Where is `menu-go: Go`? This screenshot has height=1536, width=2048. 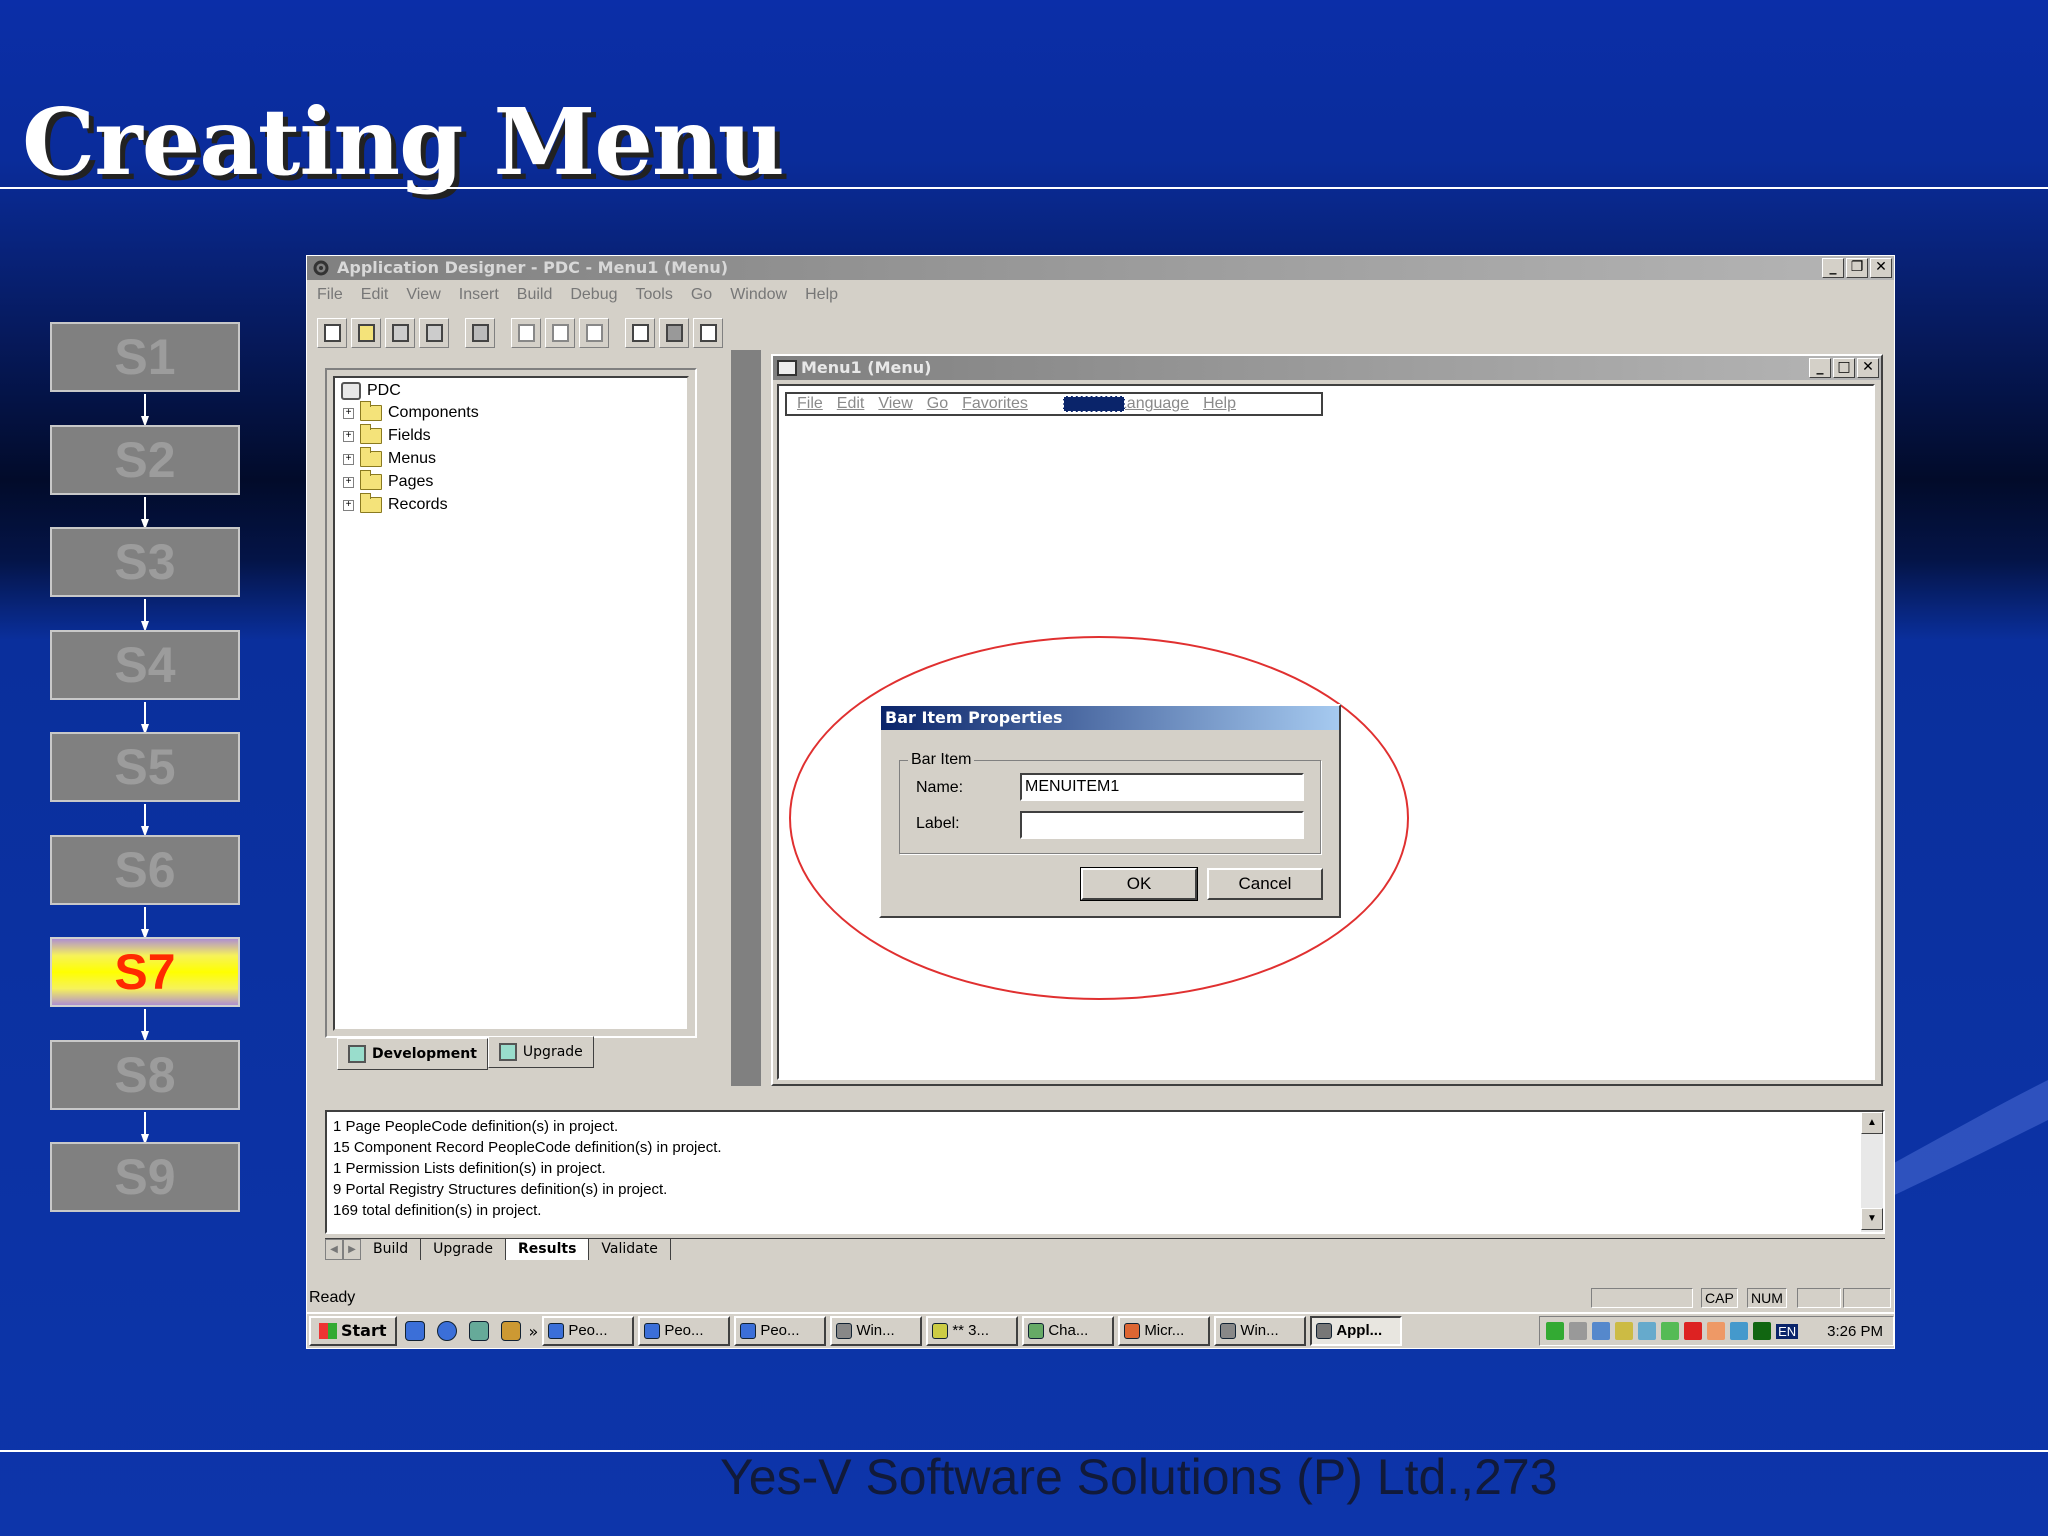
menu-go: Go is located at coordinates (701, 295).